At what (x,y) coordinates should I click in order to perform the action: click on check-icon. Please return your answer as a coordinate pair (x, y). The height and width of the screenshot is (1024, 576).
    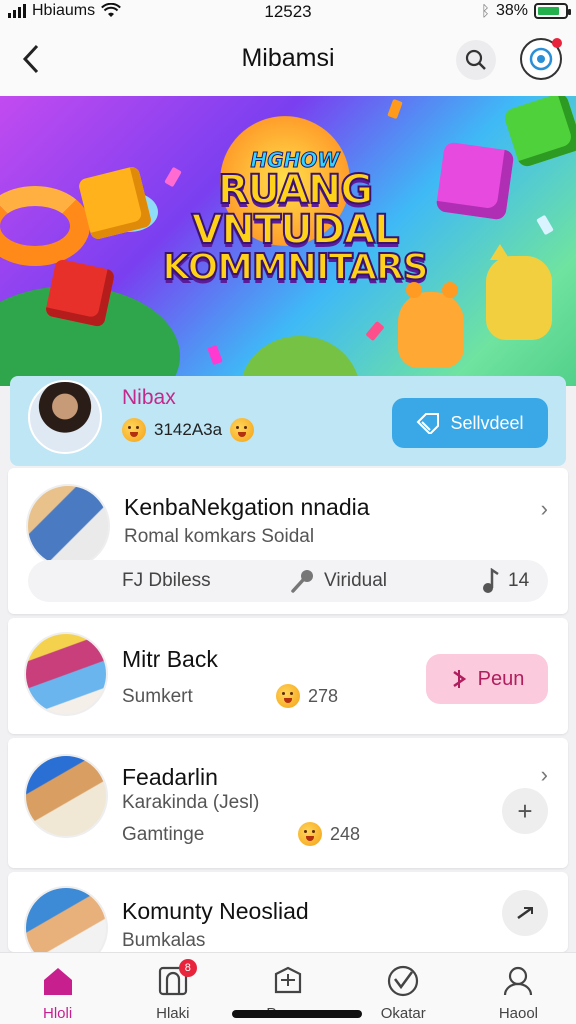
    Looking at the image, I should click on (403, 981).